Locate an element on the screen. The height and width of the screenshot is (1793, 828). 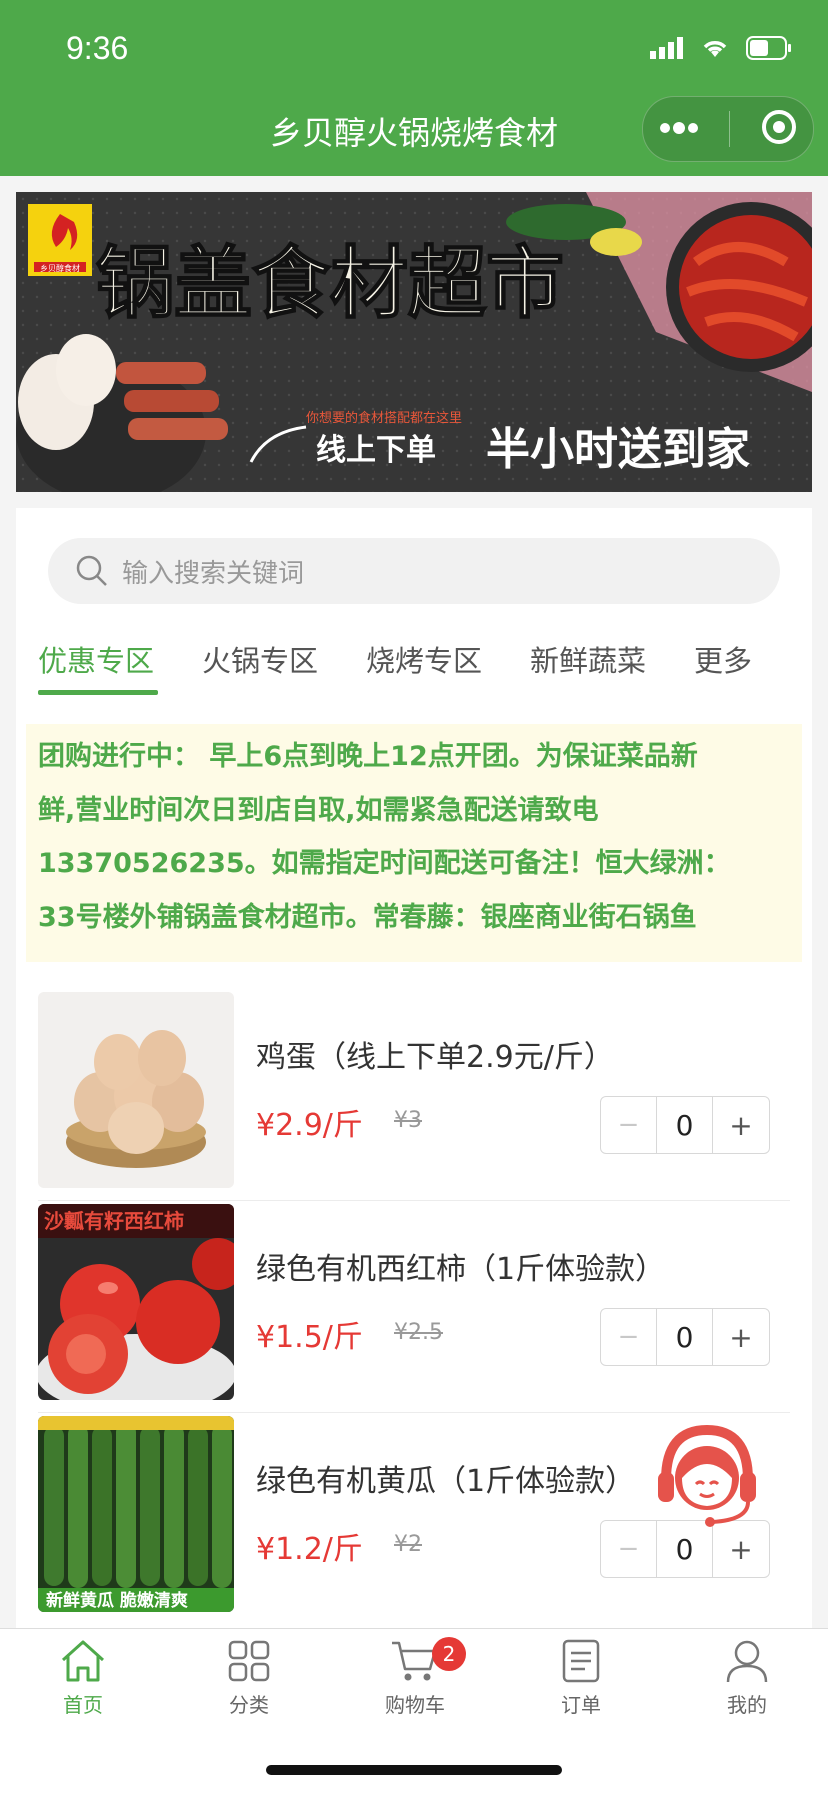
category-tabs: 优惠专区 火锅专区 烧烤专区 新鲜蔬菜 更多 is located at coordinates (414, 668).